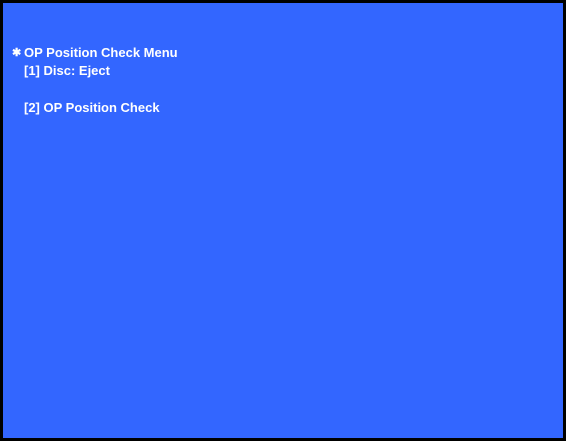  I want to click on menu-item-label: [2] OP Position Check, so click(92, 107).